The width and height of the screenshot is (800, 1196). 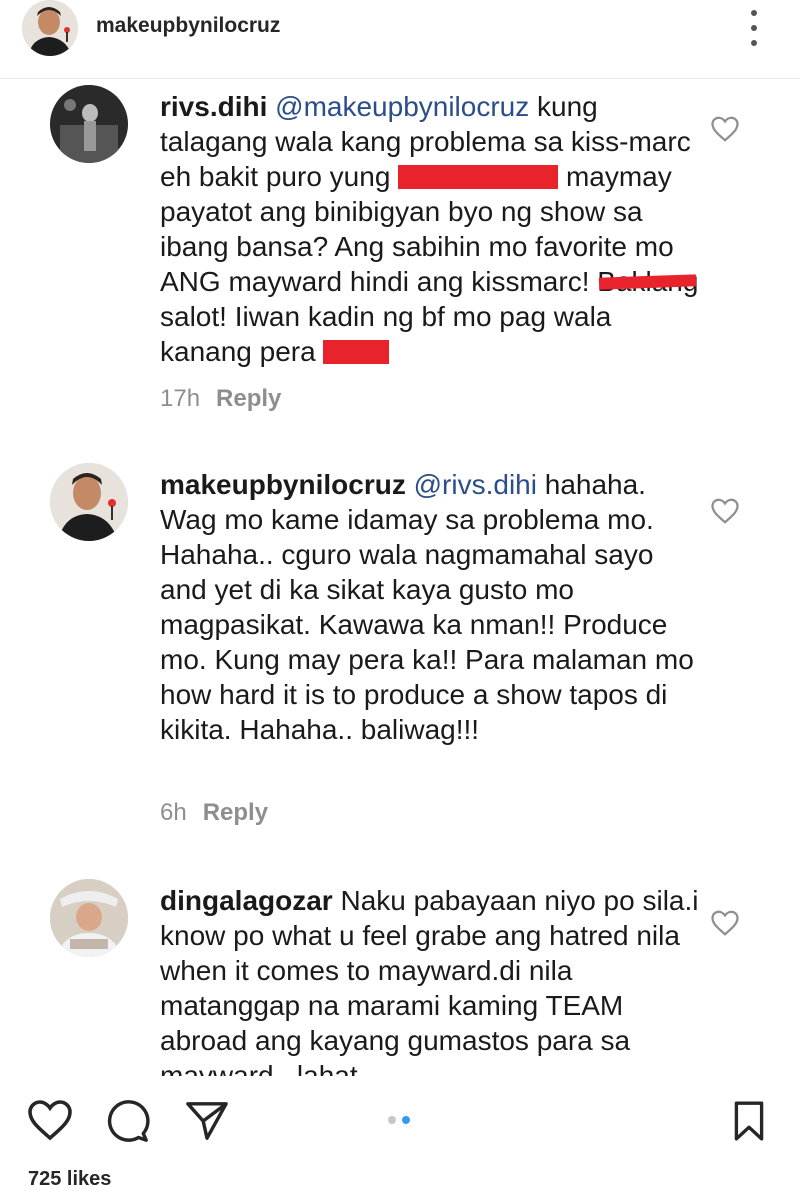 I want to click on comment-icon, so click(x=127, y=1121).